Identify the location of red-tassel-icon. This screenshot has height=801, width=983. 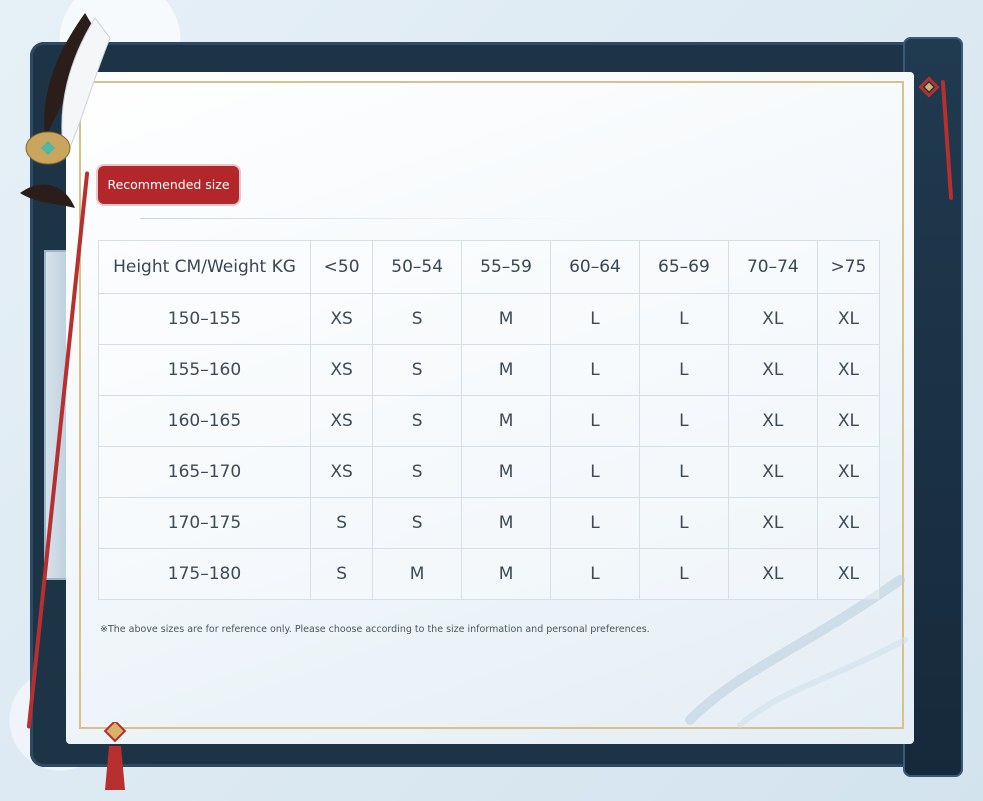
(115, 756).